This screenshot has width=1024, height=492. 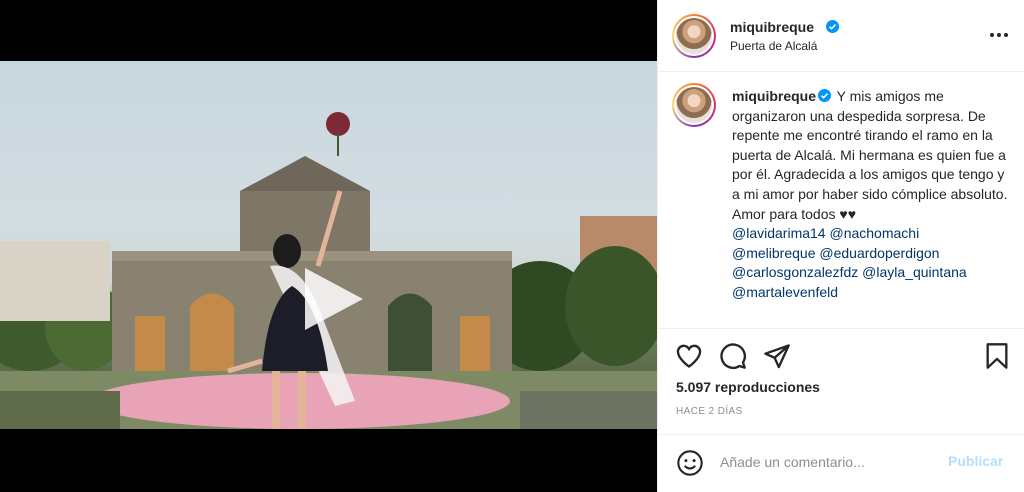 I want to click on smiley-icon, so click(x=690, y=463).